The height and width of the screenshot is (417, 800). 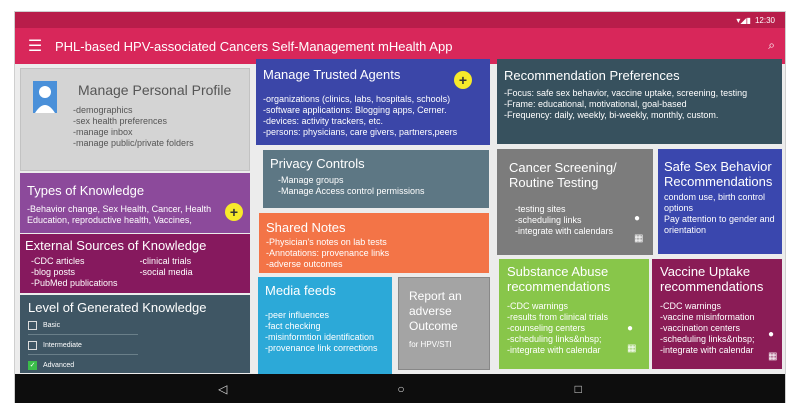 What do you see at coordinates (35, 46) in the screenshot?
I see `hamburger-menu-icon: ☰` at bounding box center [35, 46].